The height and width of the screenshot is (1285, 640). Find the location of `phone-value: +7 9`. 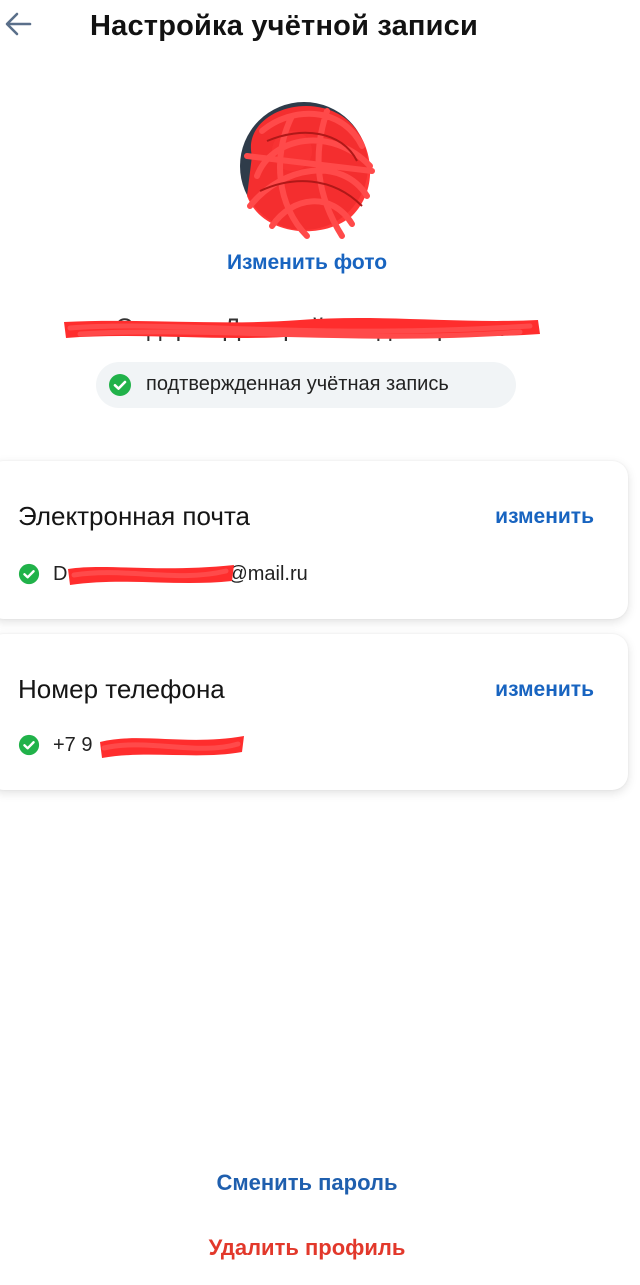

phone-value: +7 9 is located at coordinates (72, 745).